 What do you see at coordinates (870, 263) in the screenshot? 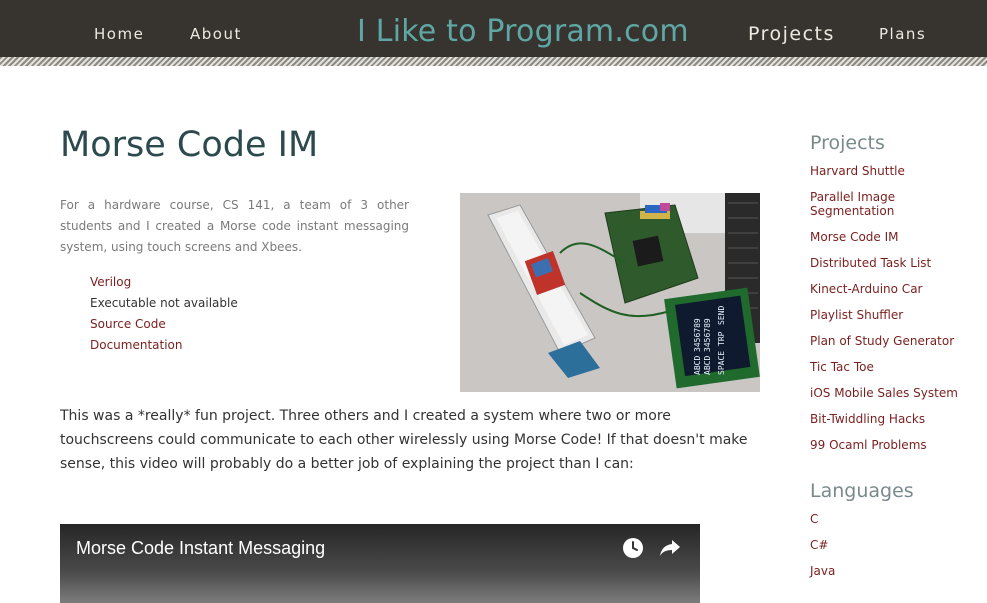
I see `sidebar-project-link: Distributed Task List` at bounding box center [870, 263].